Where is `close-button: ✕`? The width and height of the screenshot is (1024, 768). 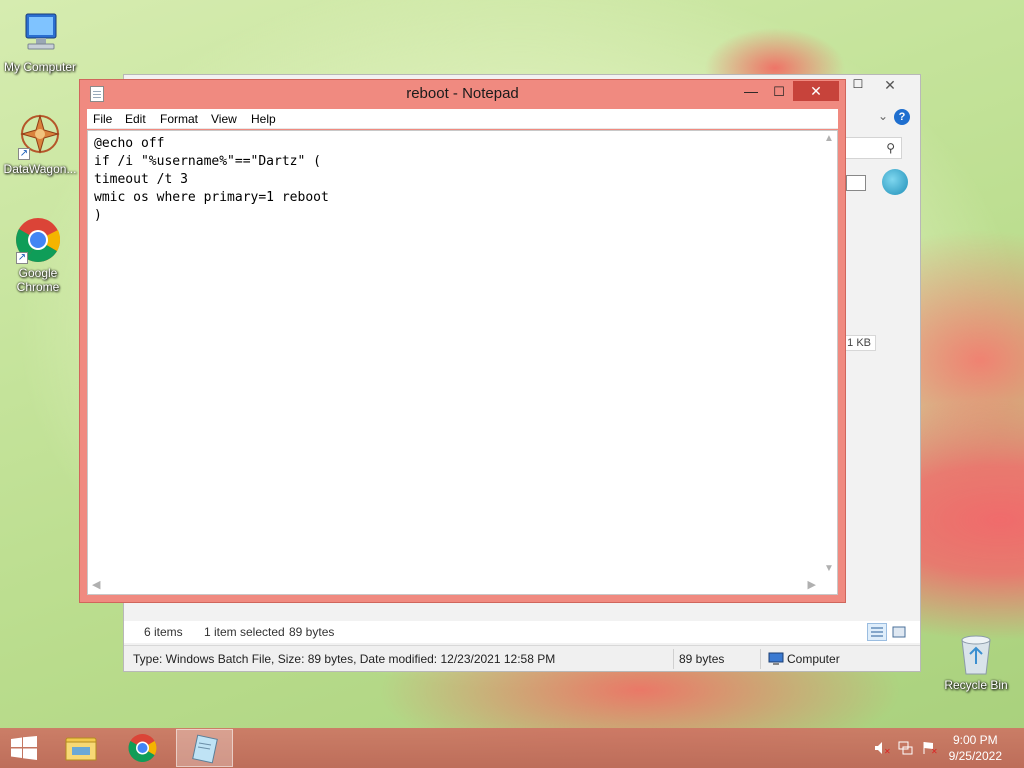 close-button: ✕ is located at coordinates (816, 91).